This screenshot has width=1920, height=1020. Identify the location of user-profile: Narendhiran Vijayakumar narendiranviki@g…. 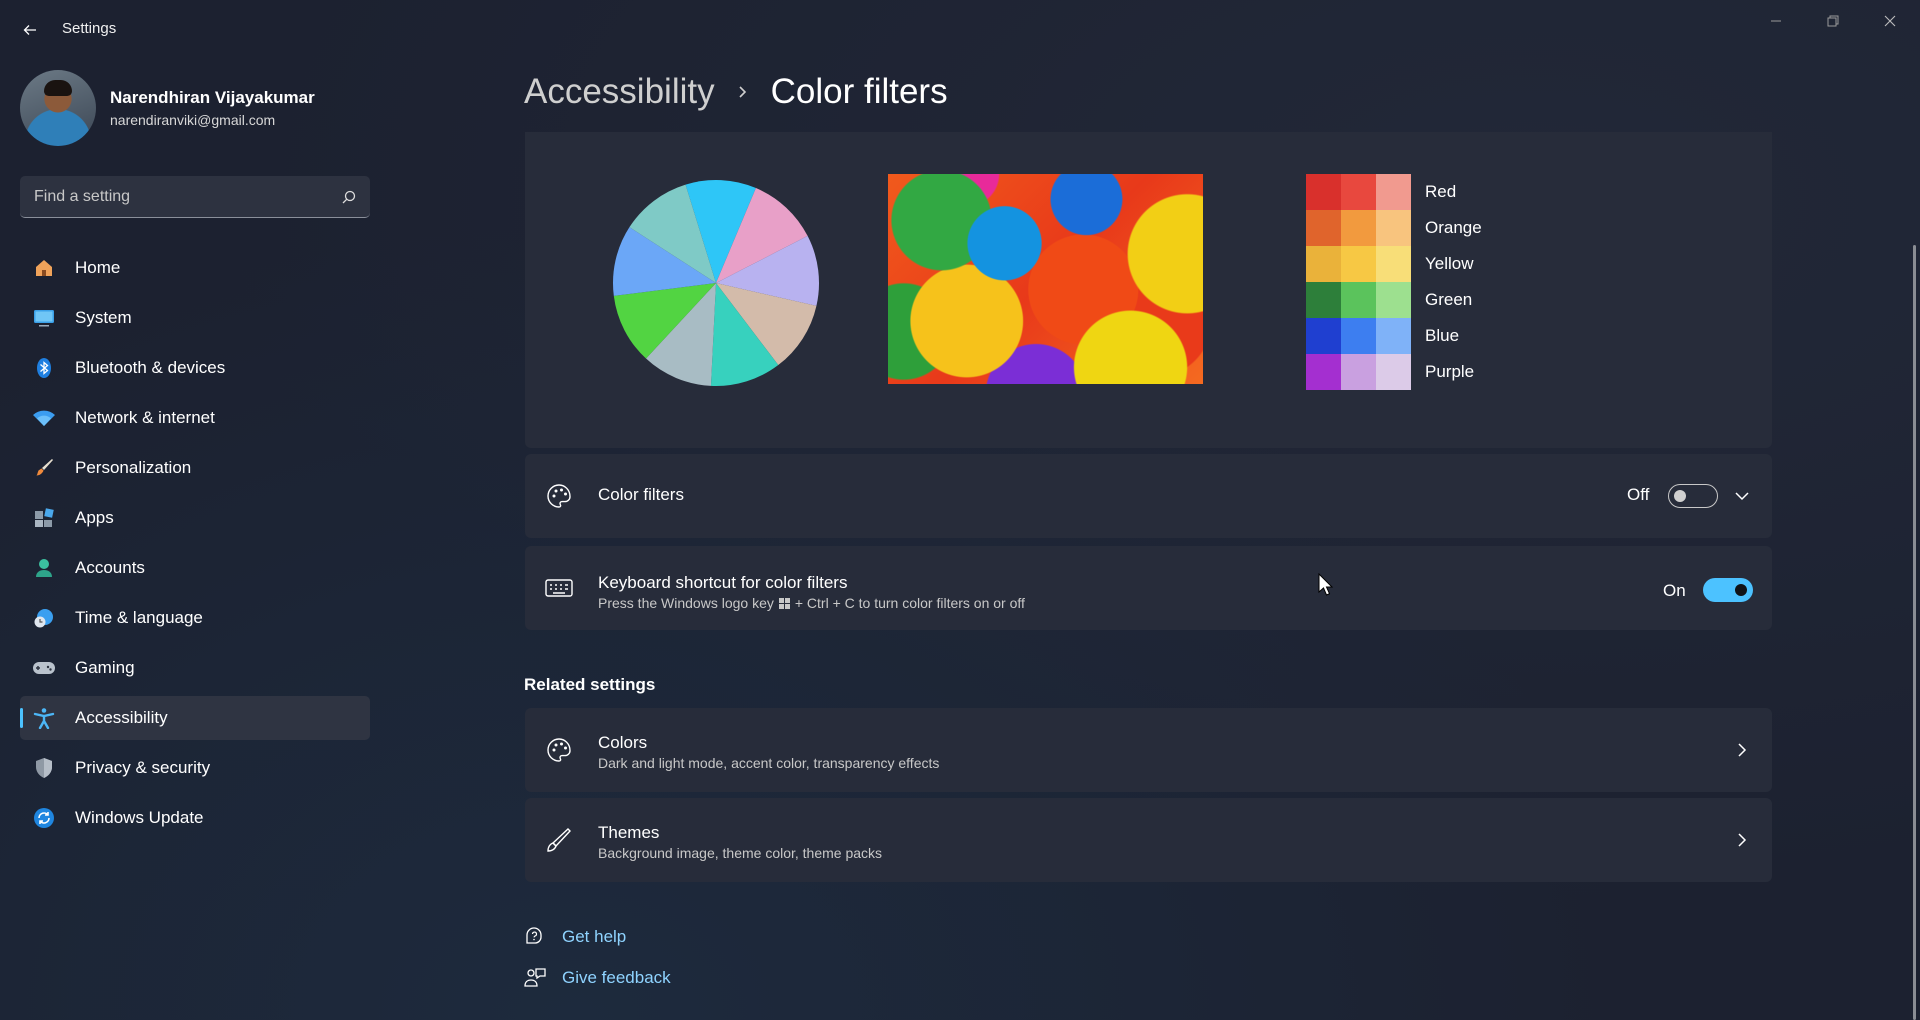
(200, 108).